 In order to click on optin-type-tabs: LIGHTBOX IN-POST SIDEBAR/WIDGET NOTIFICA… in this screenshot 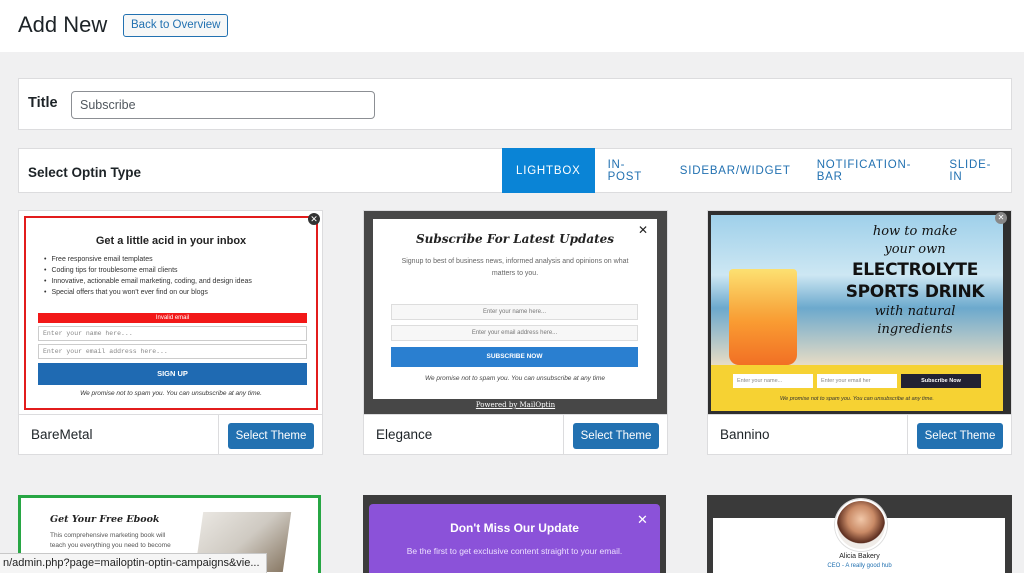, I will do `click(756, 170)`.